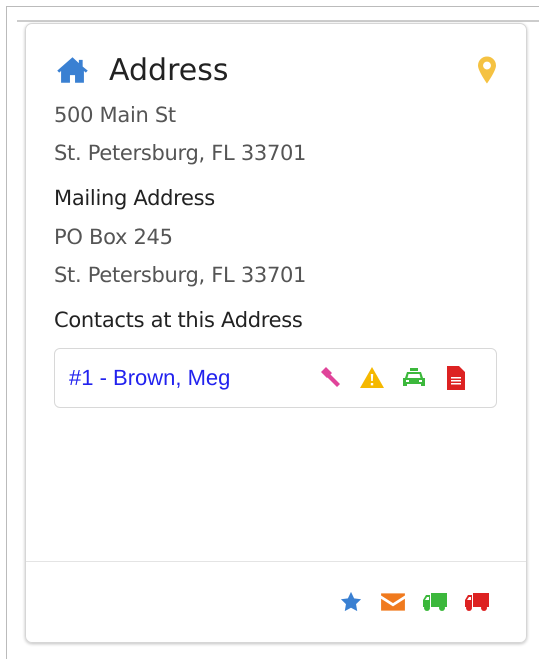 This screenshot has height=659, width=539. I want to click on address-line: PO Box 245, so click(114, 237).